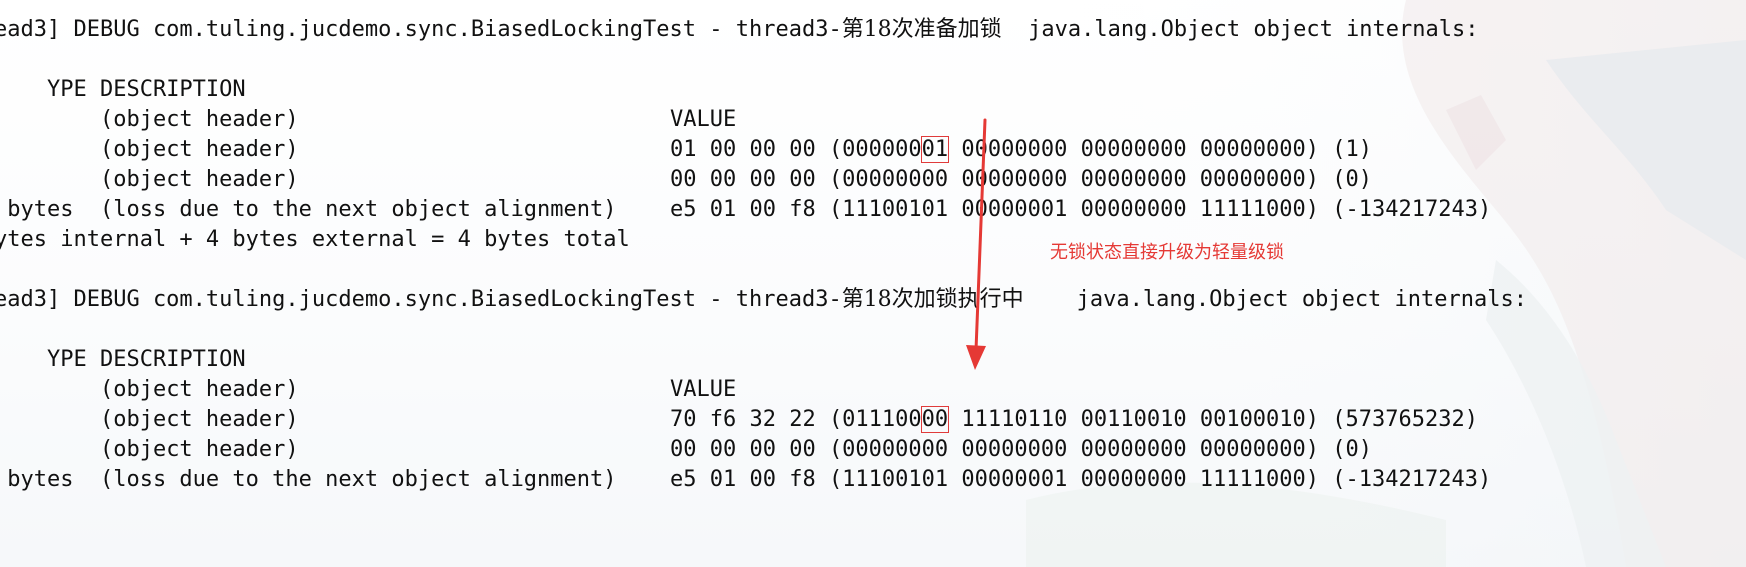 The width and height of the screenshot is (1746, 567). I want to click on highlighted-lock-bits: 00, so click(935, 419).